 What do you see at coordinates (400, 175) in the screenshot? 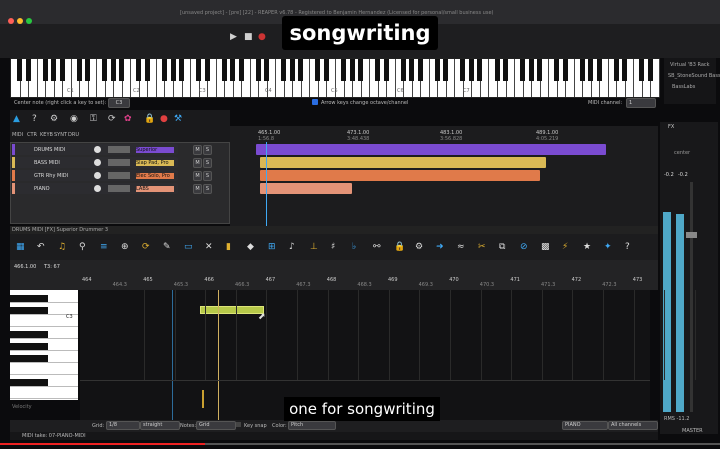
I see `midi-item-gtr` at bounding box center [400, 175].